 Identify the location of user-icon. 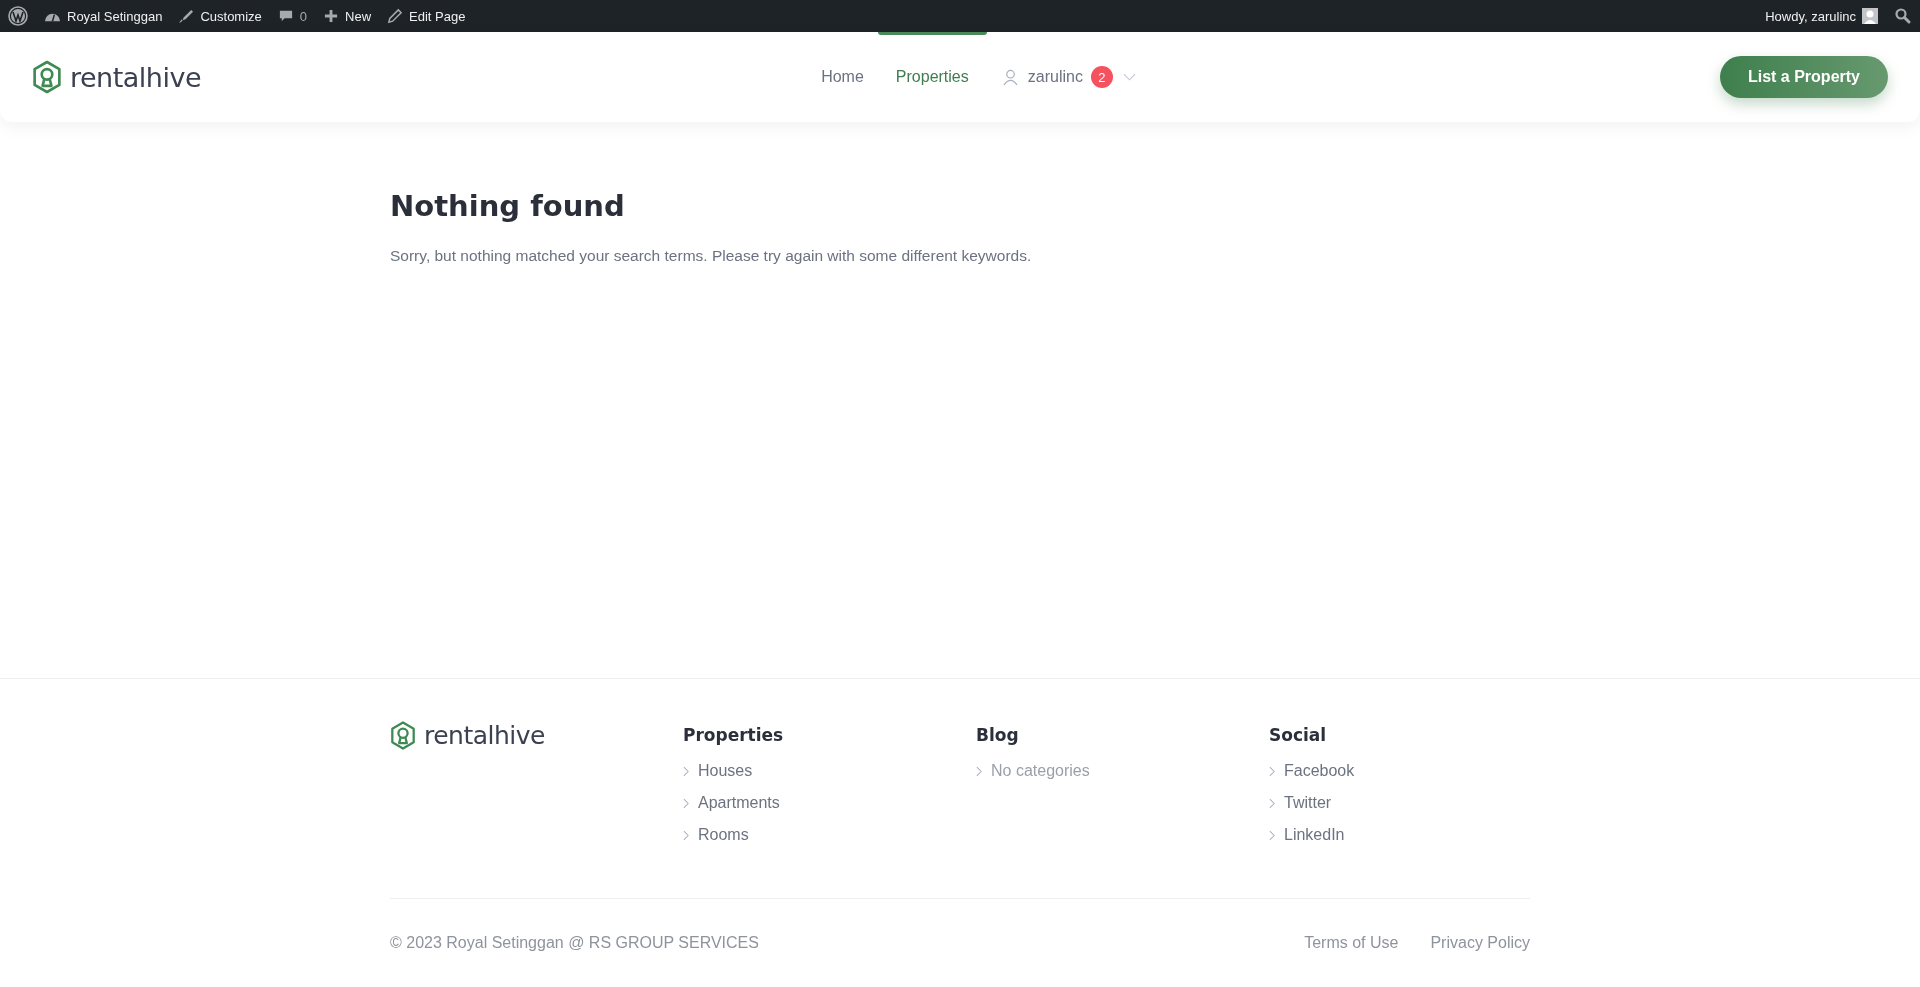
(1010, 77).